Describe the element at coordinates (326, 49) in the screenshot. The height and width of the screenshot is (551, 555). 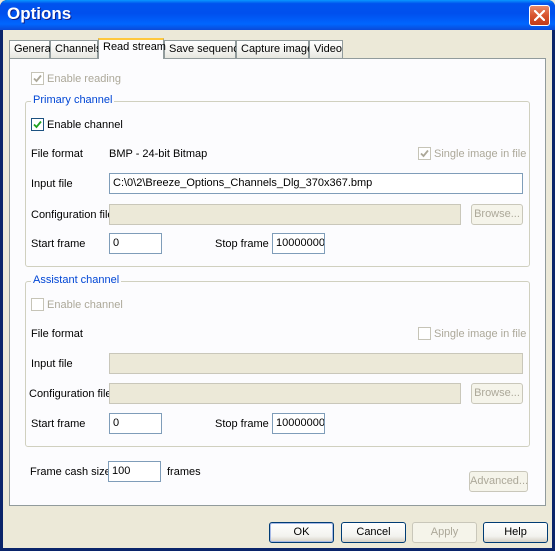
I see `tab-video: Video` at that location.